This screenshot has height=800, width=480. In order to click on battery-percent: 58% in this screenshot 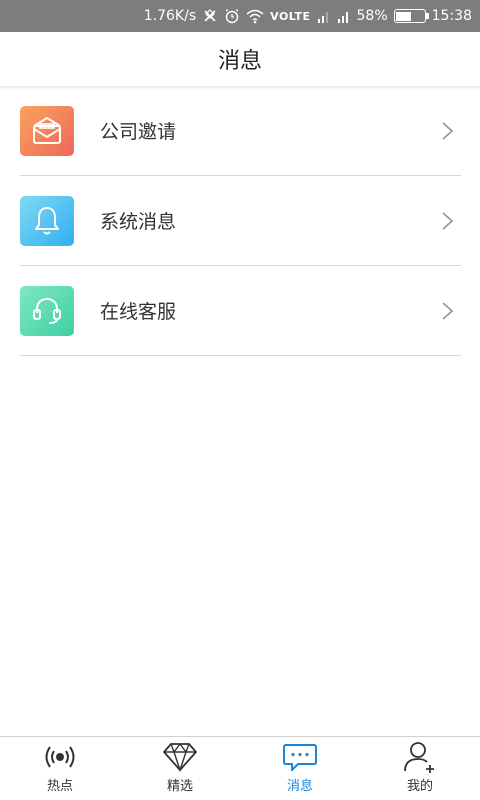, I will do `click(372, 16)`.